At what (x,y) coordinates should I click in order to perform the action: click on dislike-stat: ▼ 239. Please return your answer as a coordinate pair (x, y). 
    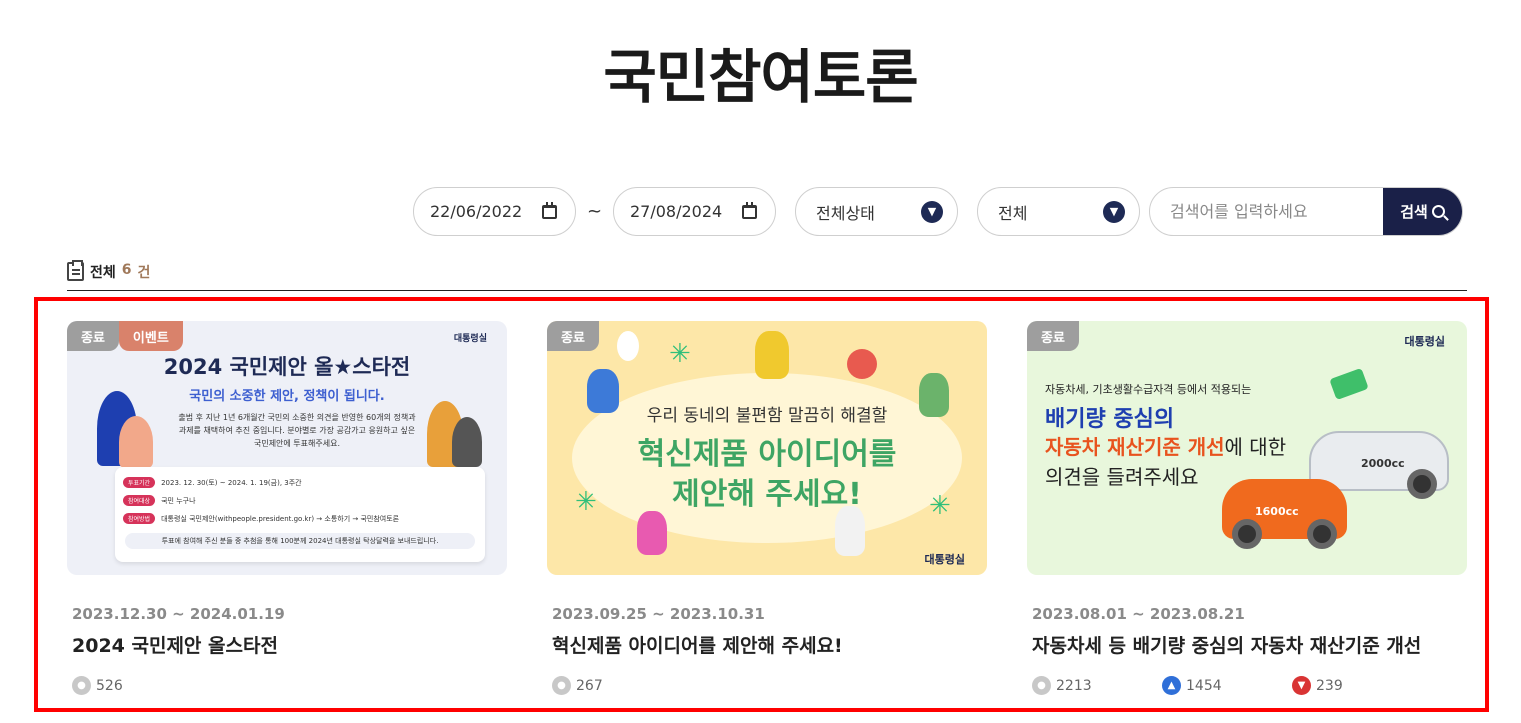
    Looking at the image, I should click on (1357, 685).